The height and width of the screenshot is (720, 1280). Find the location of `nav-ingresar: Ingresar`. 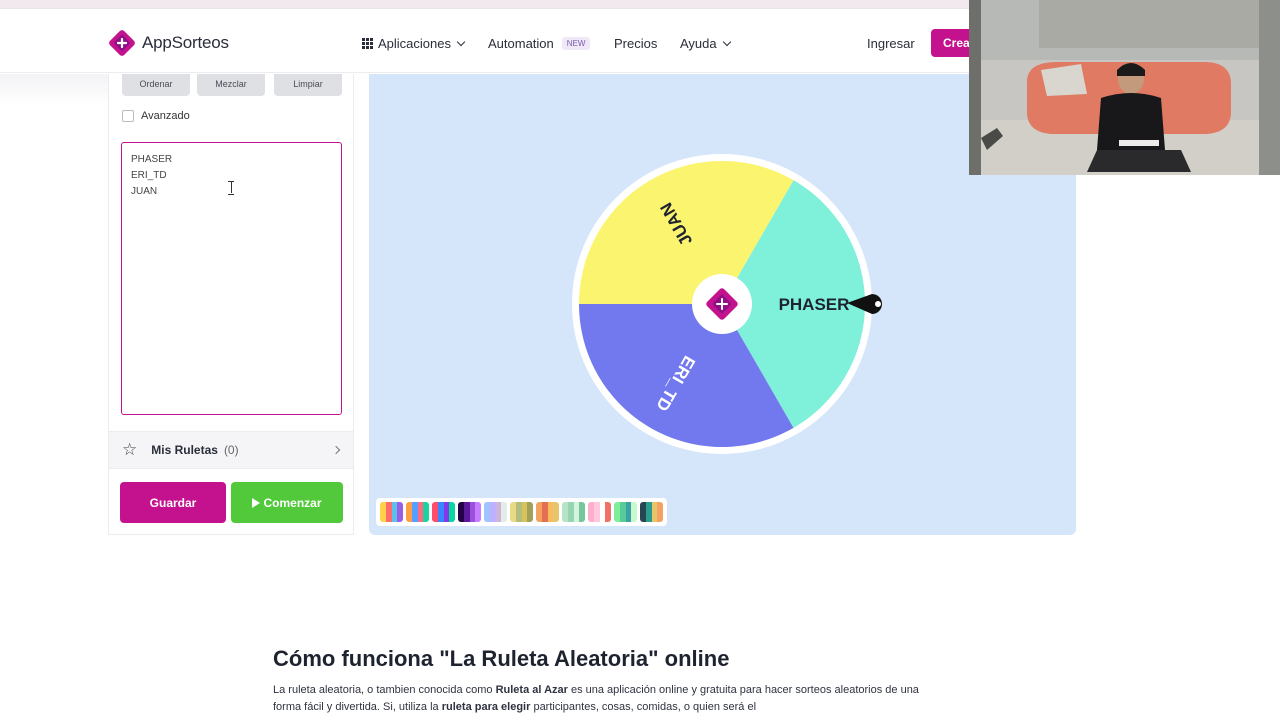

nav-ingresar: Ingresar is located at coordinates (891, 43).